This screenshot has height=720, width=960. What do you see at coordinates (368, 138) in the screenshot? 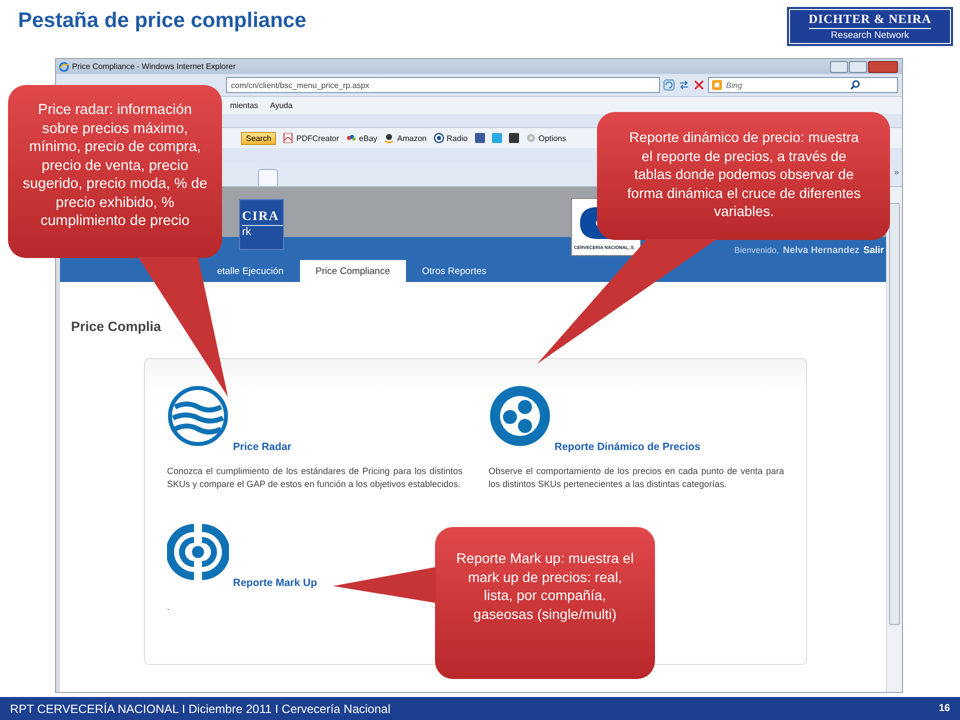
I see `toolbar-link: eBay` at bounding box center [368, 138].